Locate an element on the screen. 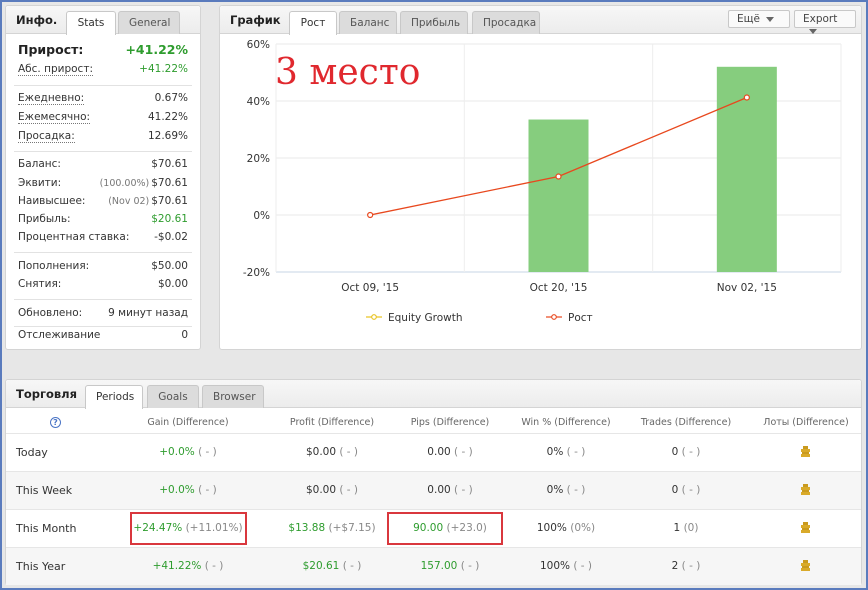  tab-growth: Рост is located at coordinates (313, 23).